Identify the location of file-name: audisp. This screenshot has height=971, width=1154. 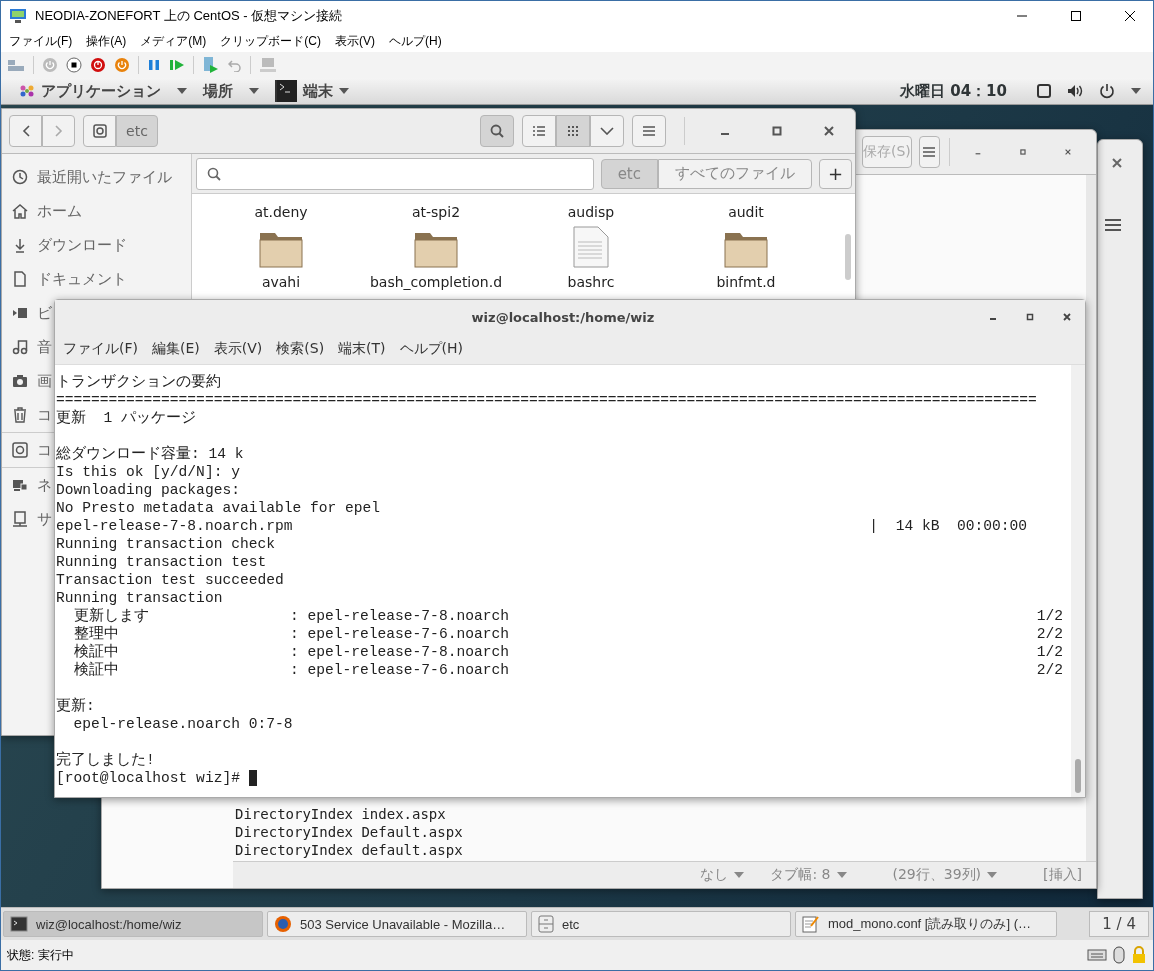
(591, 212).